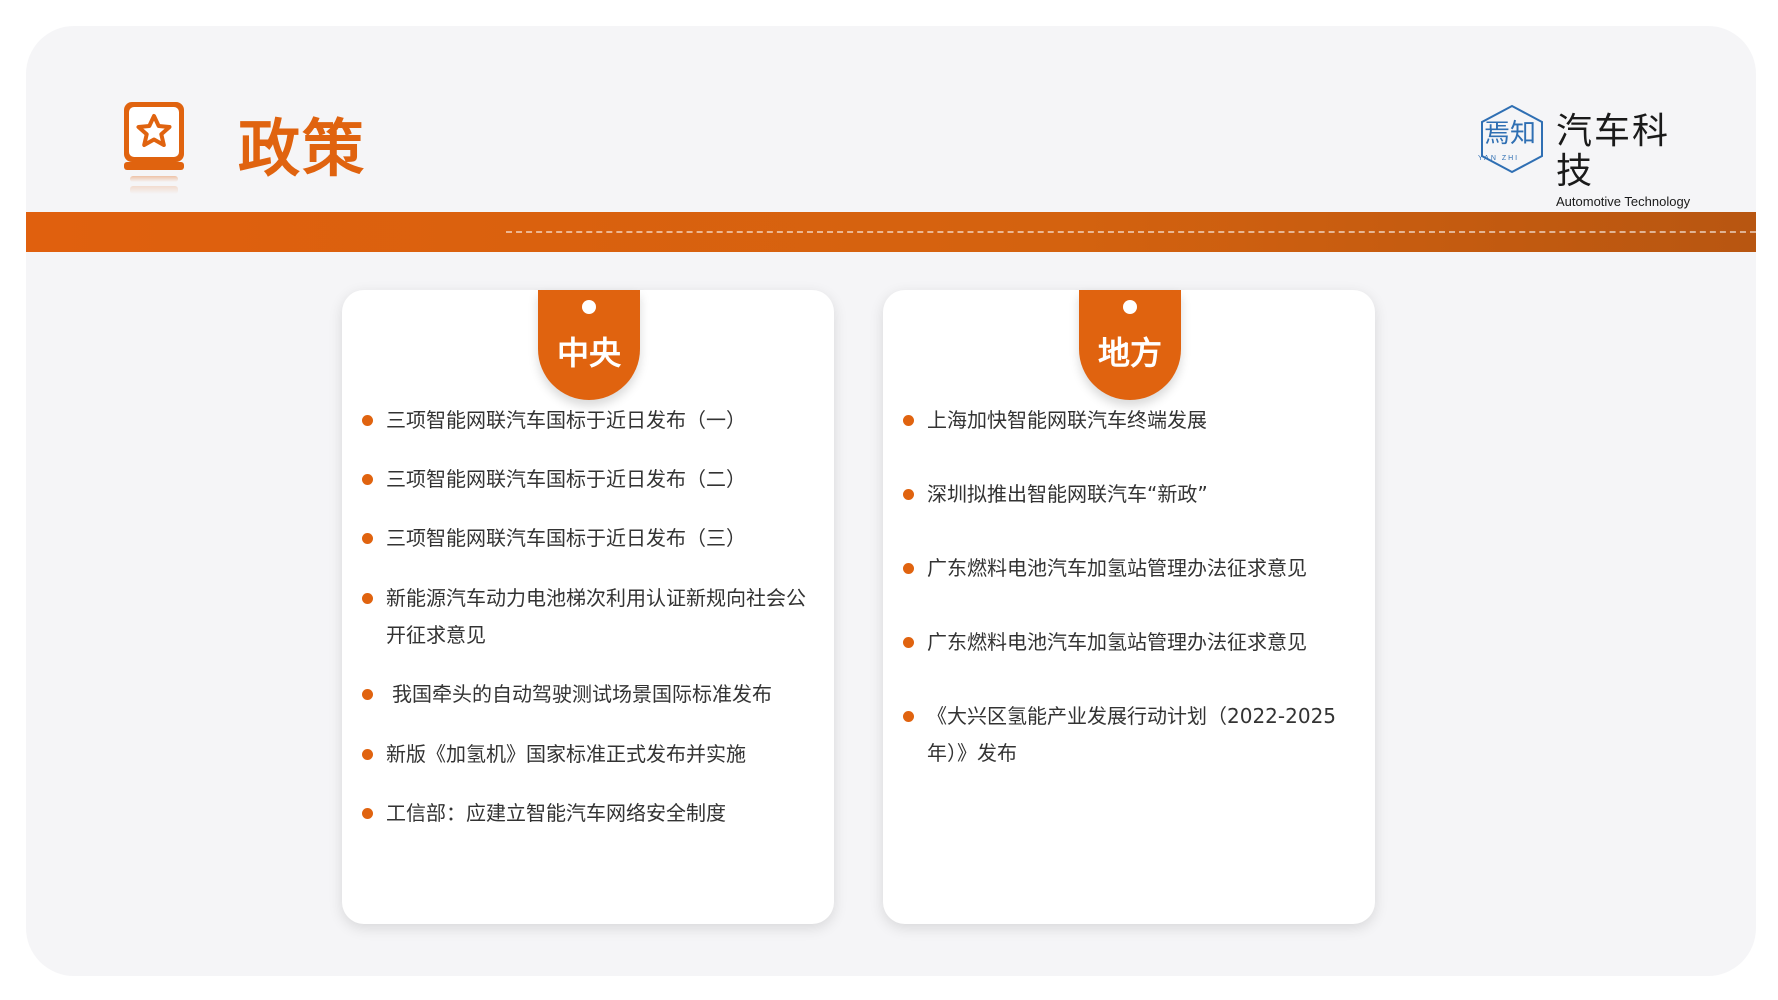  I want to click on central-item: 新版《加氢机》国家标准正式发布并实施, so click(592, 754).